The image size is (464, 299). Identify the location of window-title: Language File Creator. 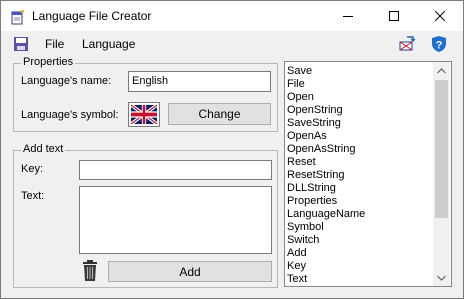
(92, 16).